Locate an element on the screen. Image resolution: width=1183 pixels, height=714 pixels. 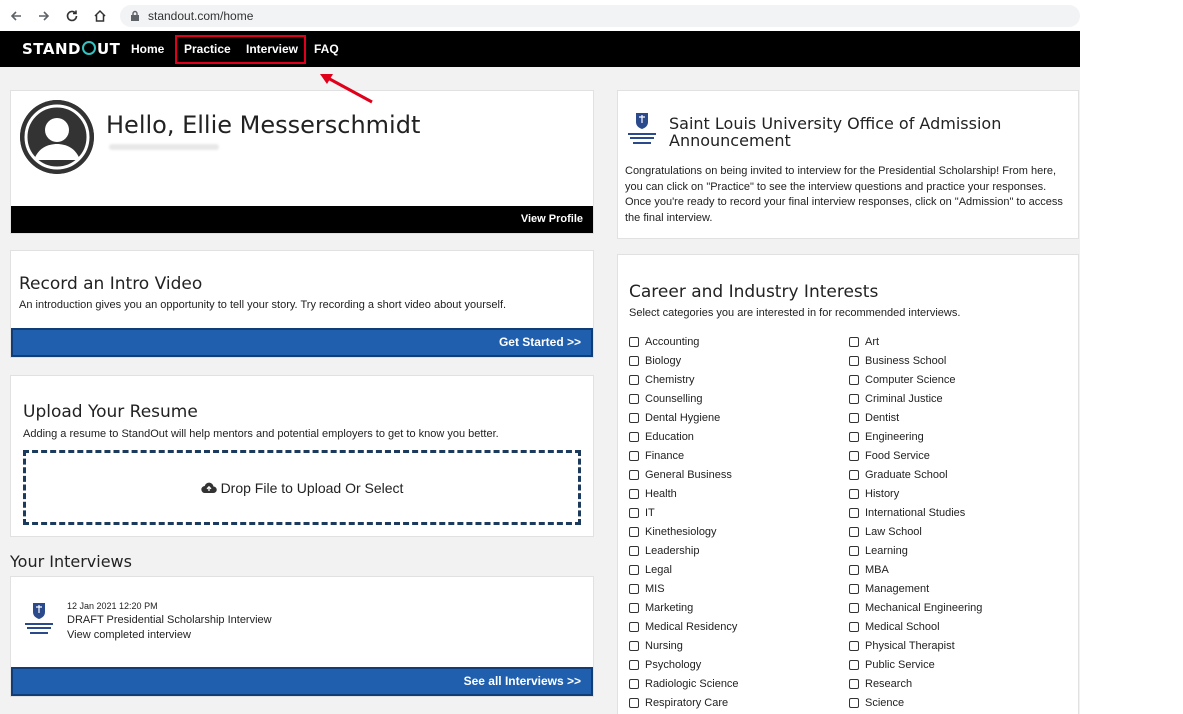
category-checkbox-business-school: Business School is located at coordinates (897, 361).